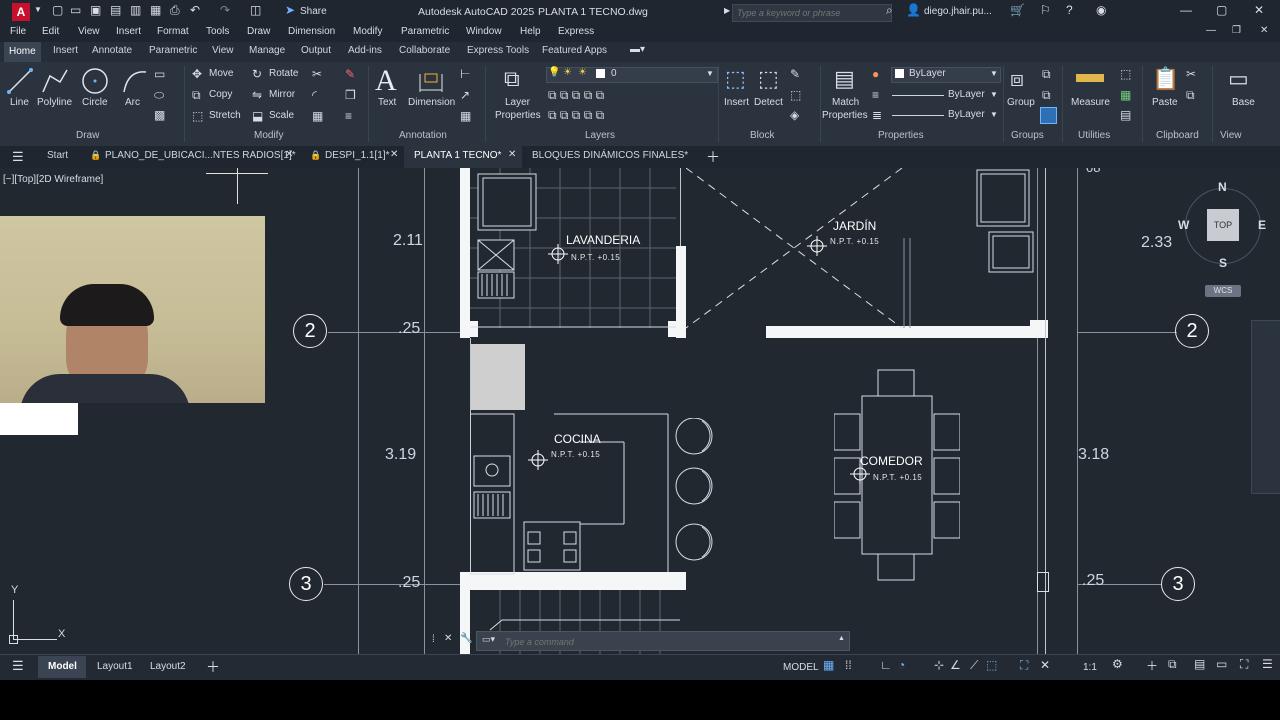  What do you see at coordinates (112, 50) in the screenshot?
I see `tab-annotate: Annotate` at bounding box center [112, 50].